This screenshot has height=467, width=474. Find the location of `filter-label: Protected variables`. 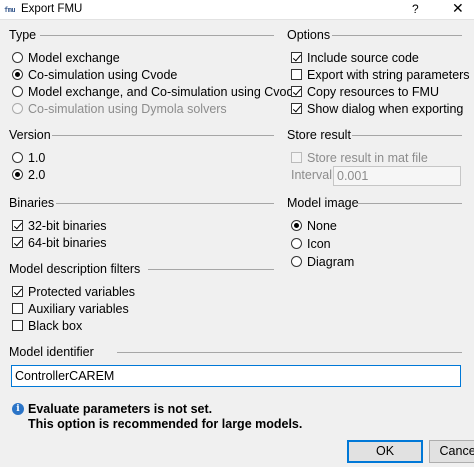

filter-label: Protected variables is located at coordinates (82, 291).